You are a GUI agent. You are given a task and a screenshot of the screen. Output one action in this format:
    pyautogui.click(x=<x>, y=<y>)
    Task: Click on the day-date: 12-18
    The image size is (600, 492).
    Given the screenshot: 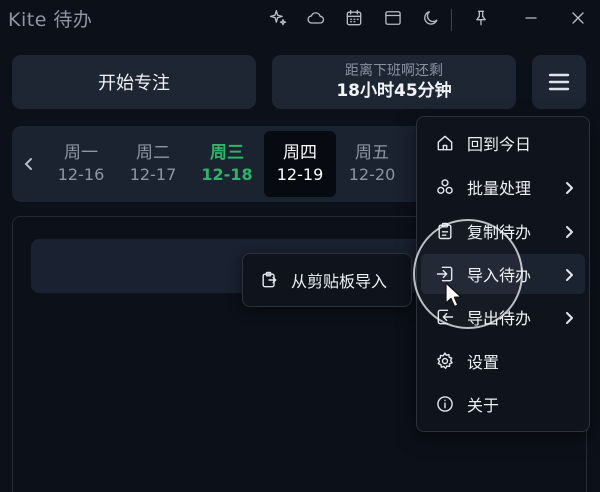 What is the action you would take?
    pyautogui.click(x=227, y=174)
    